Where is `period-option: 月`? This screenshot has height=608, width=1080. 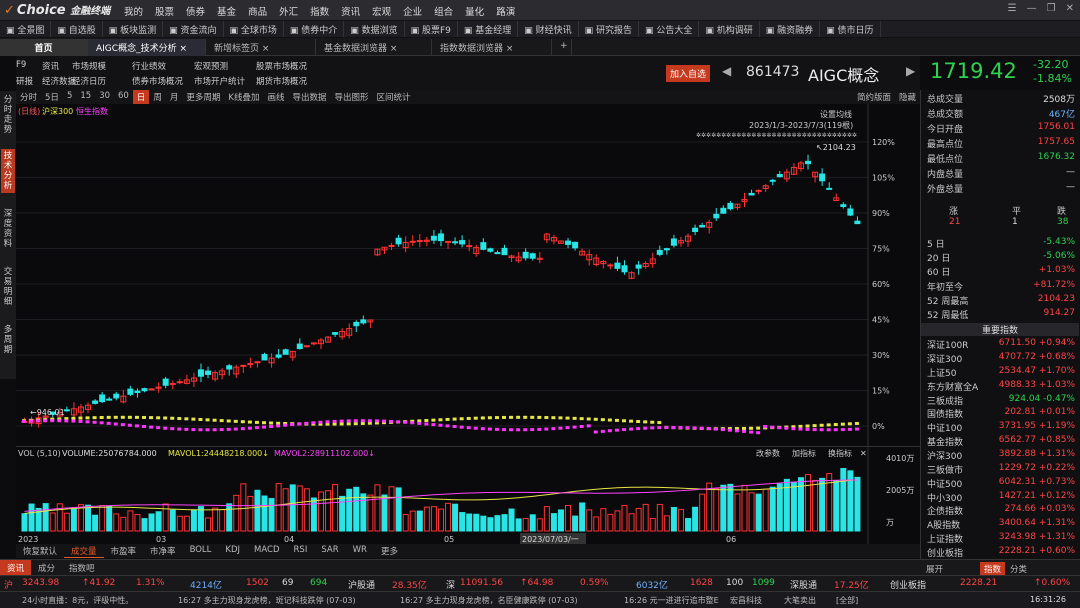
period-option: 月 is located at coordinates (174, 97).